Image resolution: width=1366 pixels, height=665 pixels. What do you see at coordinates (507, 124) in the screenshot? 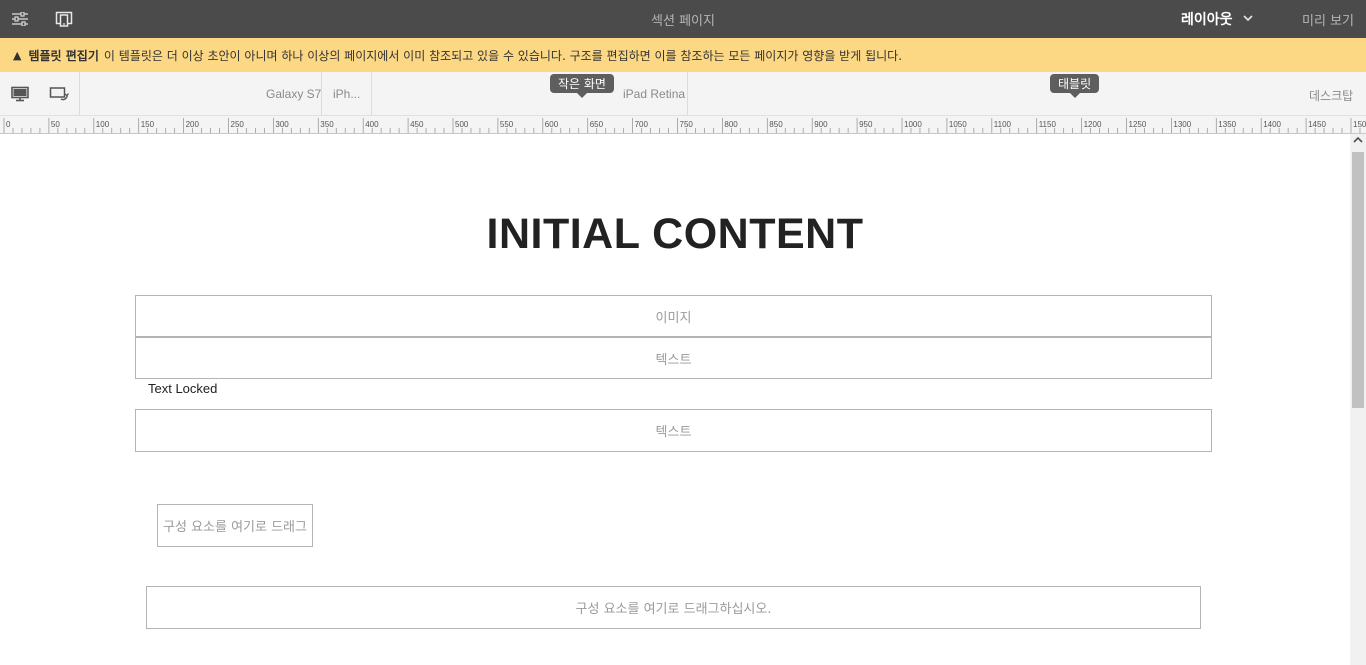
I see `ruler-tick-label: 550` at bounding box center [507, 124].